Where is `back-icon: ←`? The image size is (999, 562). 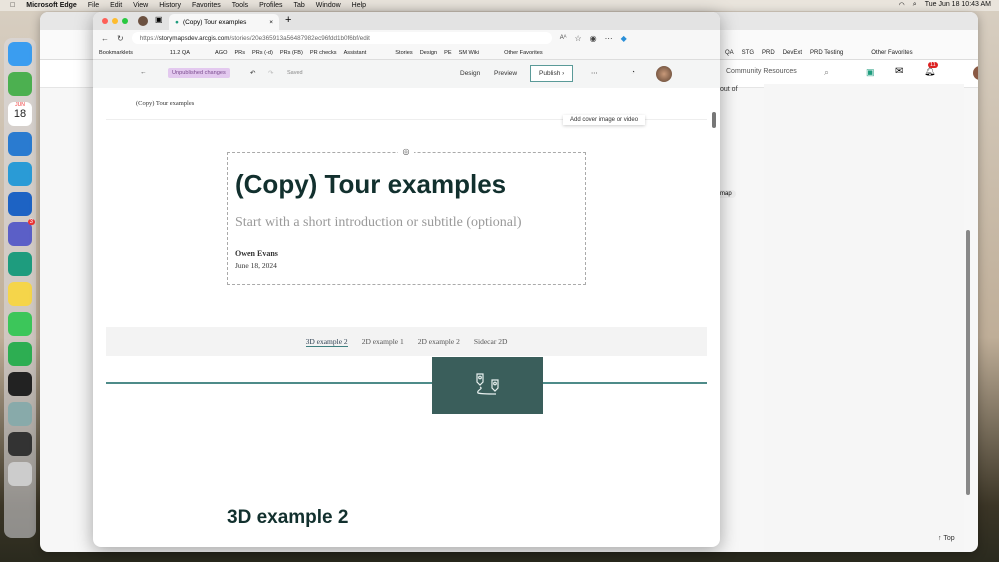 back-icon: ← is located at coordinates (105, 38).